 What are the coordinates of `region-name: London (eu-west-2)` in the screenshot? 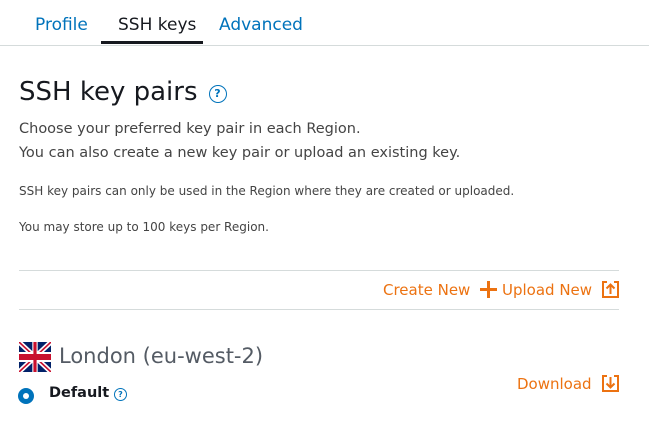 It's located at (161, 356).